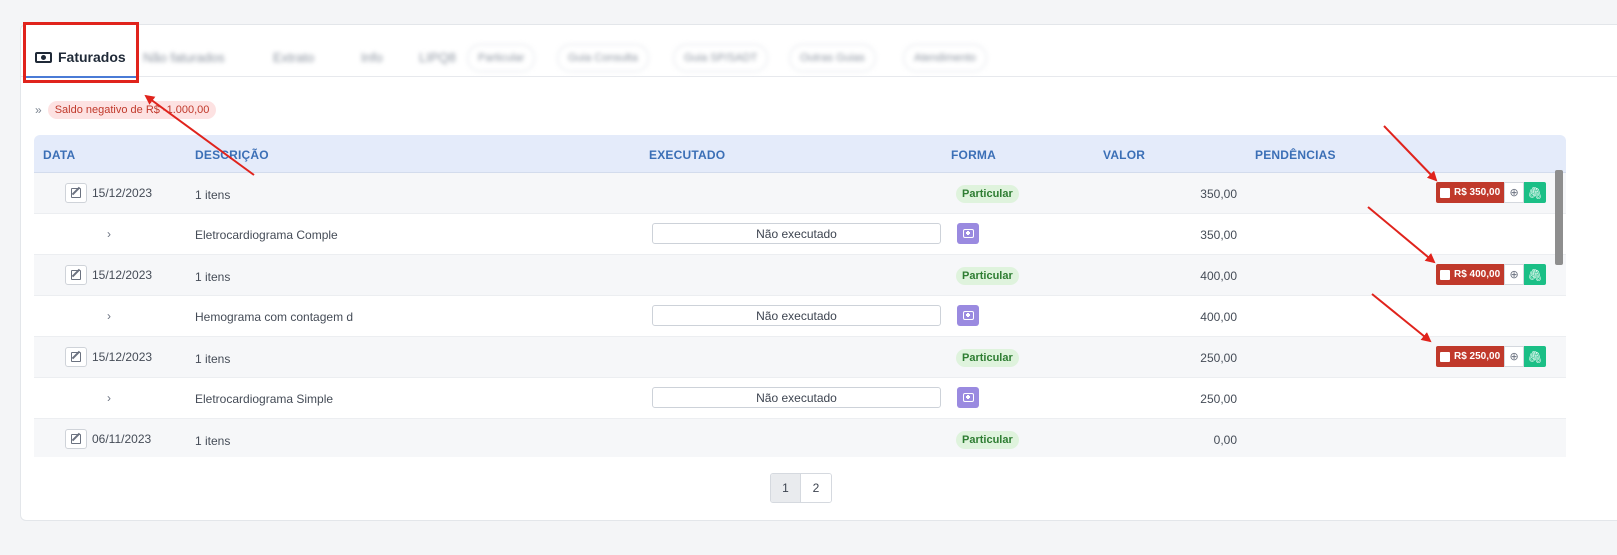 The image size is (1617, 555). I want to click on pendencia-button: R$ 250,00, so click(1470, 356).